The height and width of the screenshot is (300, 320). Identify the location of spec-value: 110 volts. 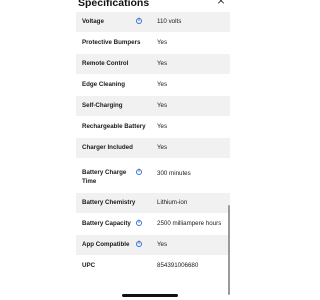
(169, 21).